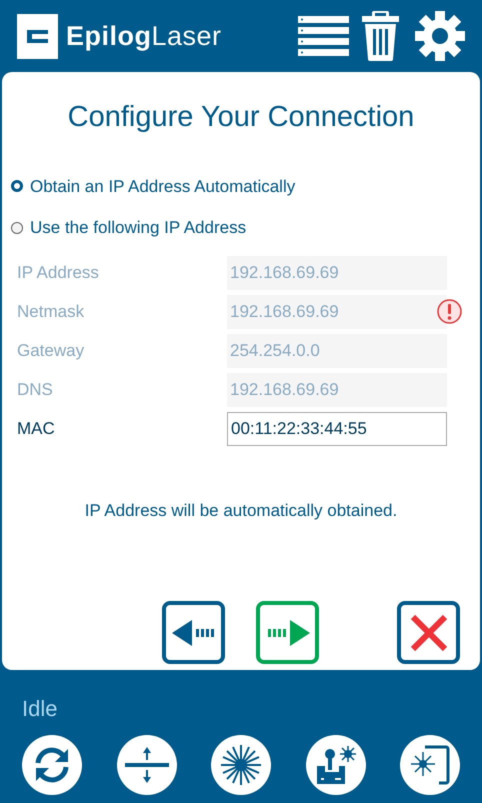 This screenshot has height=803, width=482. Describe the element at coordinates (58, 273) in the screenshot. I see `field-label: IP Address` at that location.